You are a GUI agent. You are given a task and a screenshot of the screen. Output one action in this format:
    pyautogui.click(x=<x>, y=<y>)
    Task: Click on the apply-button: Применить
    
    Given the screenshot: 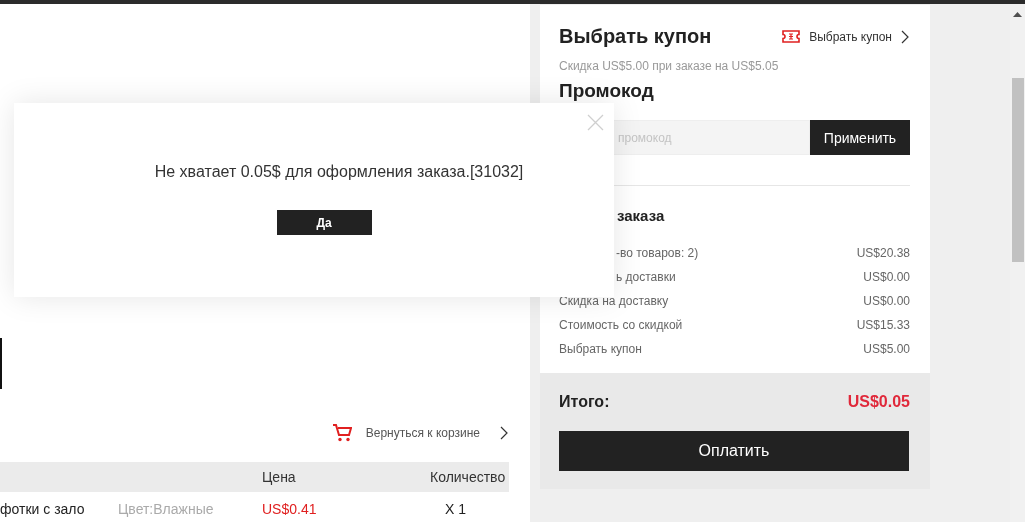 What is the action you would take?
    pyautogui.click(x=860, y=137)
    